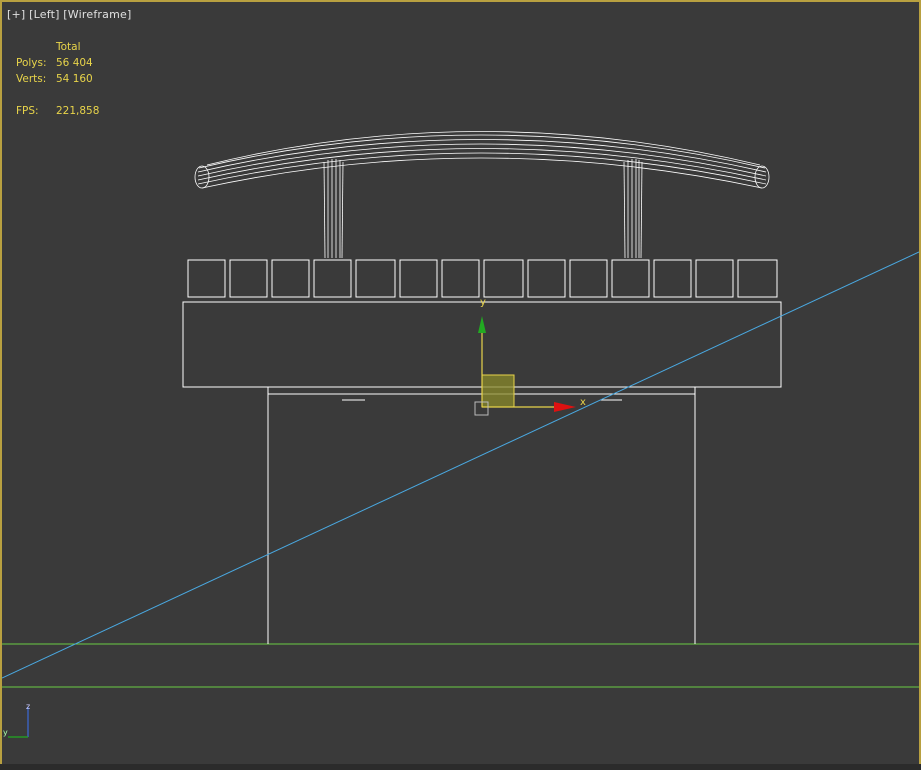  Describe the element at coordinates (482, 324) in the screenshot. I see `gizmo-y-arrow` at that location.